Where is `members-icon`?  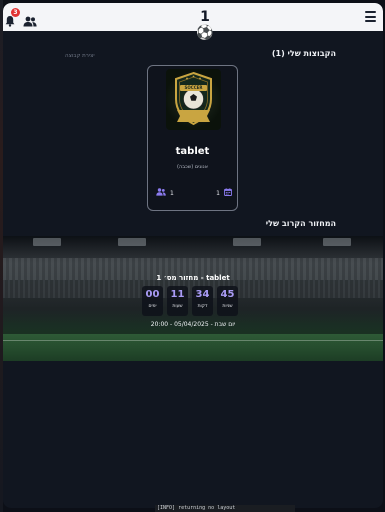 members-icon is located at coordinates (161, 193).